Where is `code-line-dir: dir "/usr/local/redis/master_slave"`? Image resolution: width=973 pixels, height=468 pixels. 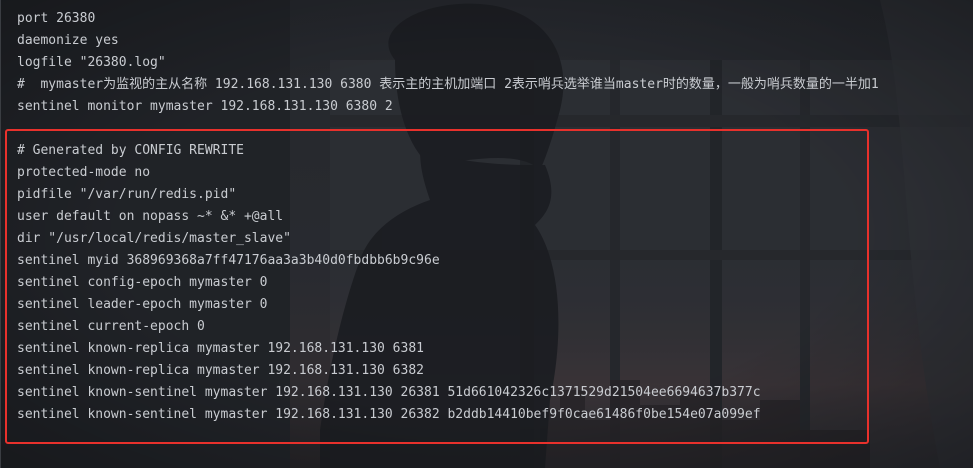 code-line-dir: dir "/usr/local/redis/master_slave" is located at coordinates (154, 239).